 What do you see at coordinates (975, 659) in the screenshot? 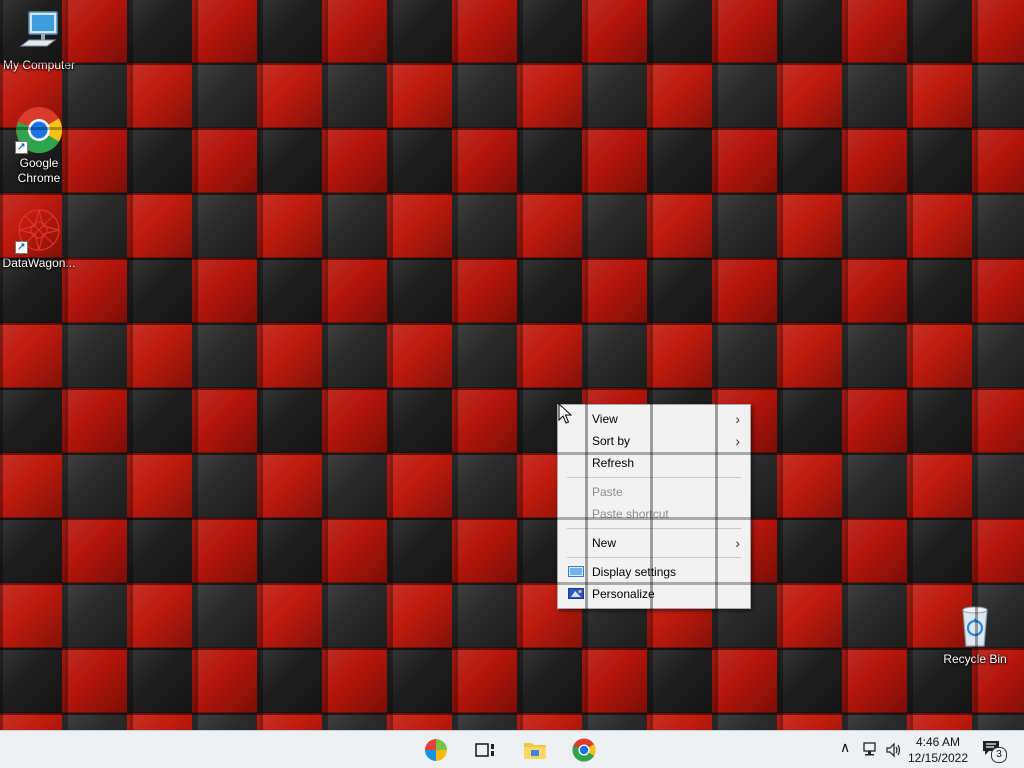
I see `desktop-icon-label: Recycle Bin` at bounding box center [975, 659].